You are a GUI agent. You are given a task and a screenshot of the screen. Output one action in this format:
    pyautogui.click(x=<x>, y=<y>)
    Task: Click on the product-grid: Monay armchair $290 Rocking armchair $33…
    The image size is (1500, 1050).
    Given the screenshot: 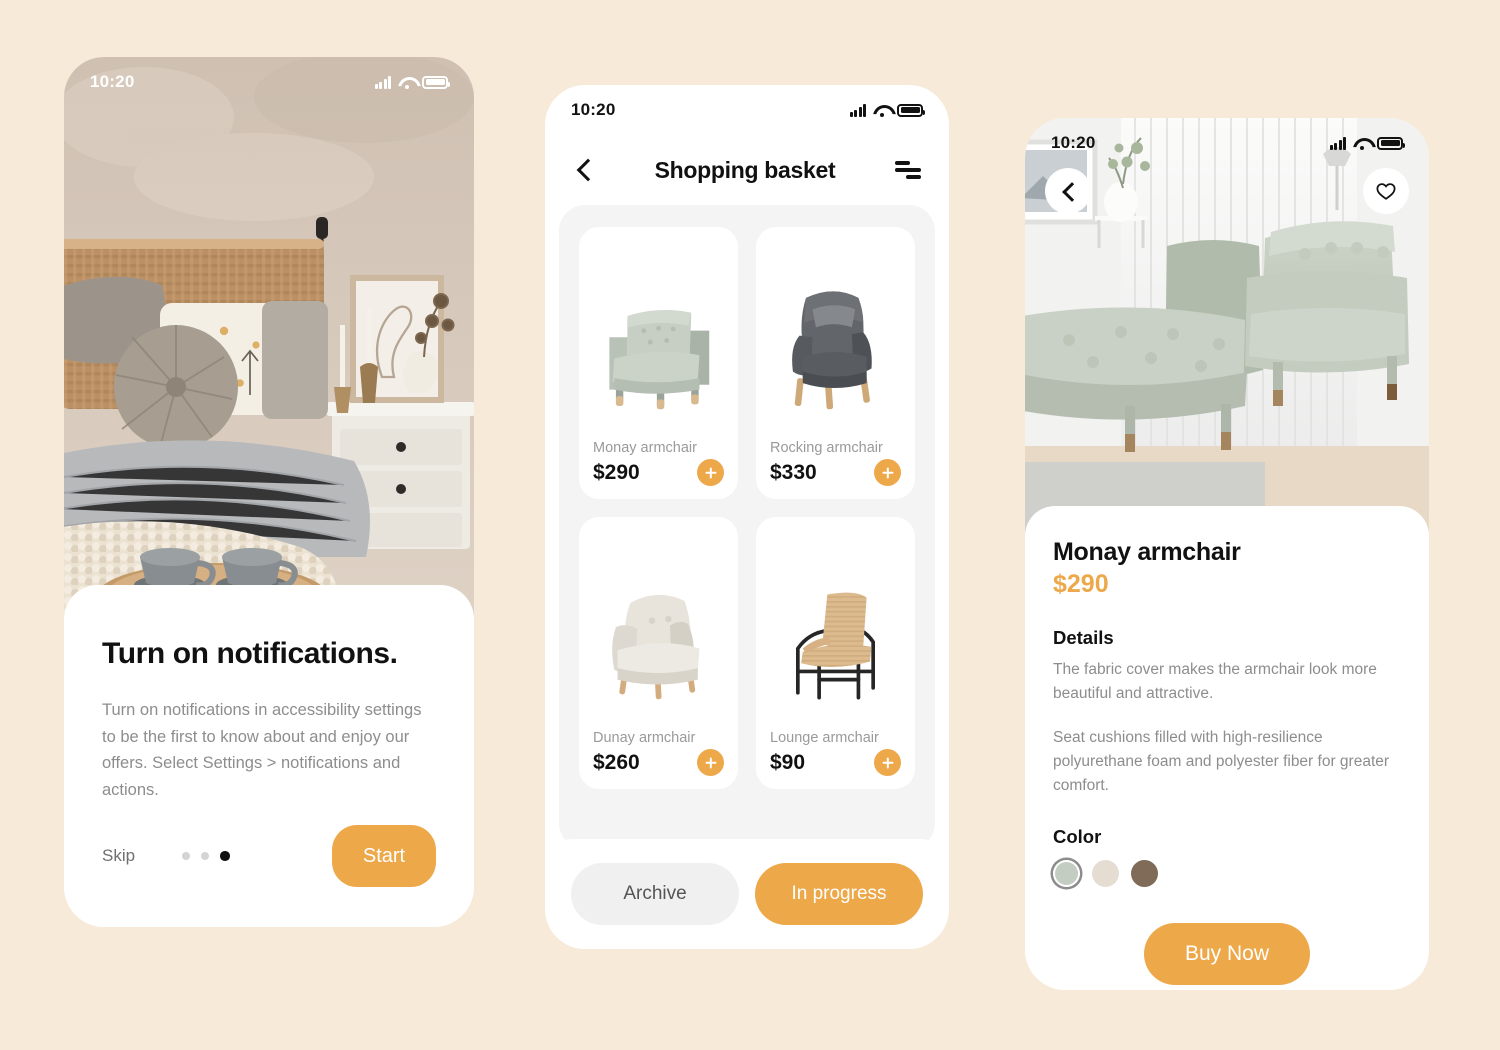 What is the action you would take?
    pyautogui.click(x=747, y=508)
    